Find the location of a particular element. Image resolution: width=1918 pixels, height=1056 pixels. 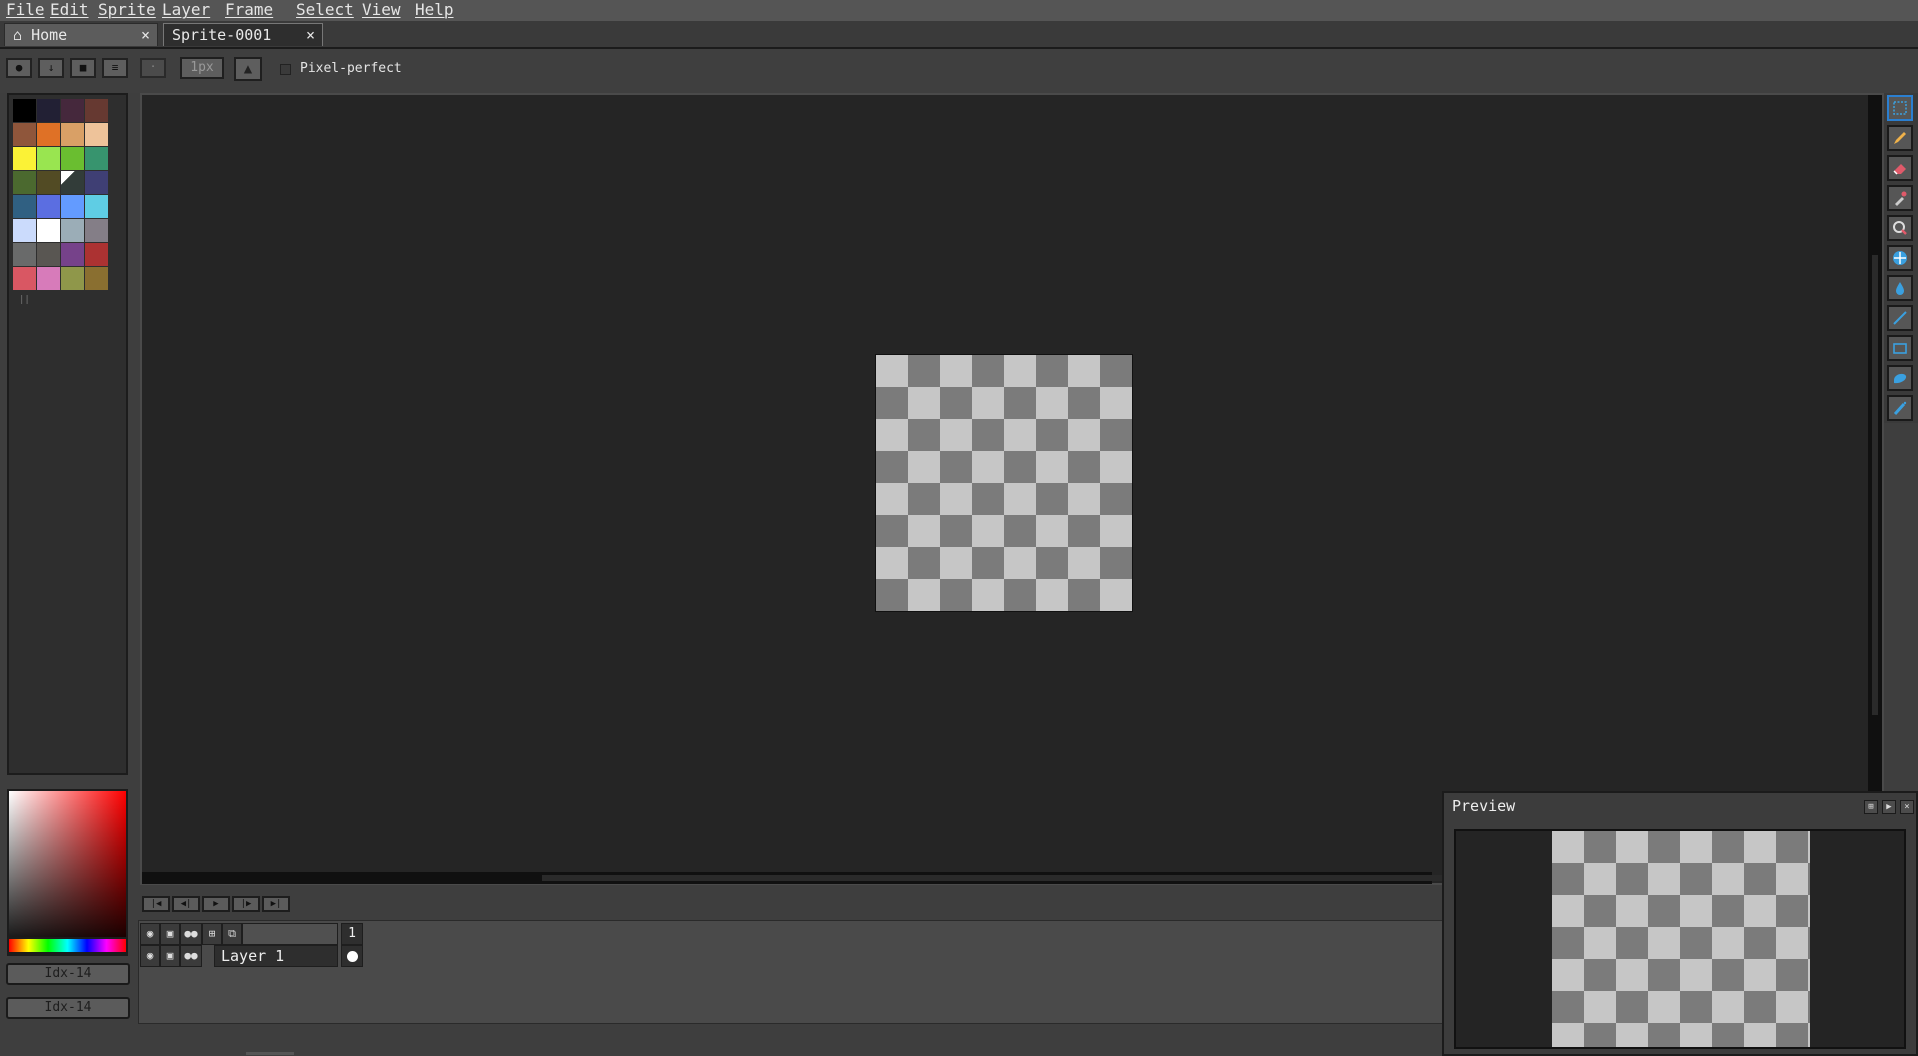

preview-center-icon: ⊞ is located at coordinates (1871, 807).